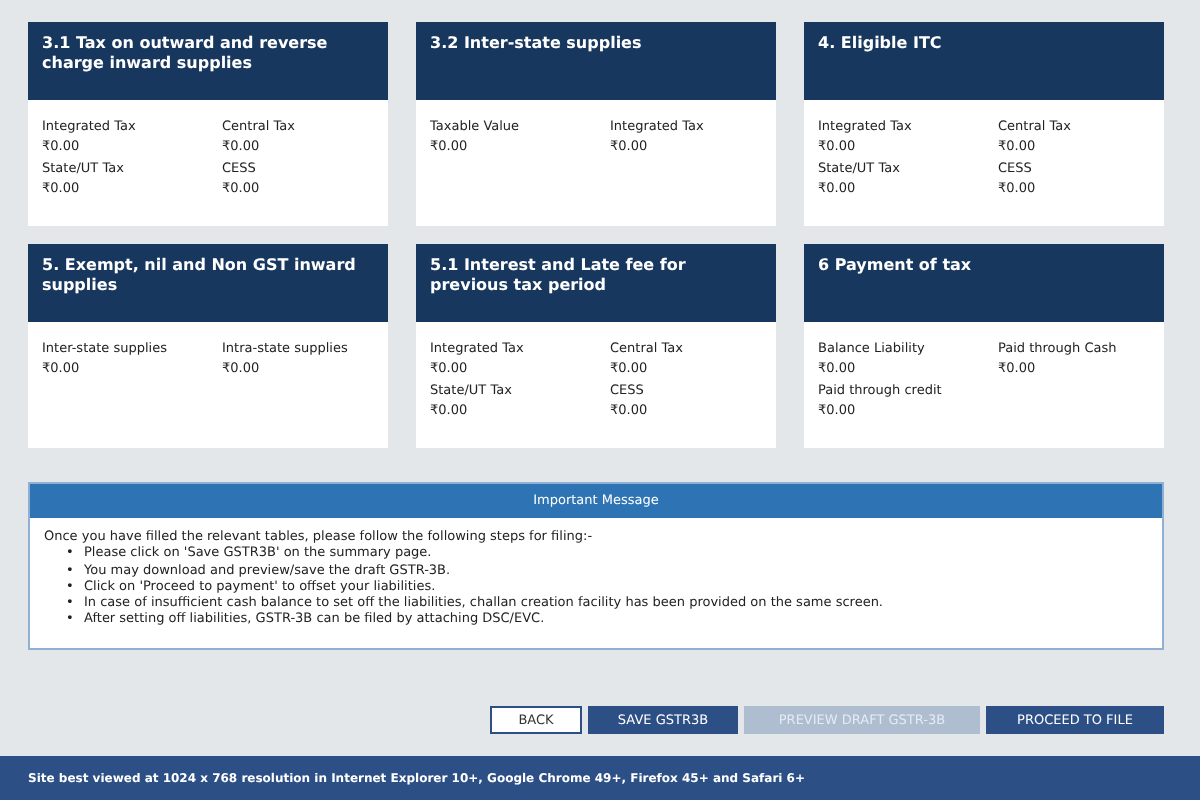 The height and width of the screenshot is (800, 1200). What do you see at coordinates (984, 283) in the screenshot?
I see `card-title: 6 Payment of tax` at bounding box center [984, 283].